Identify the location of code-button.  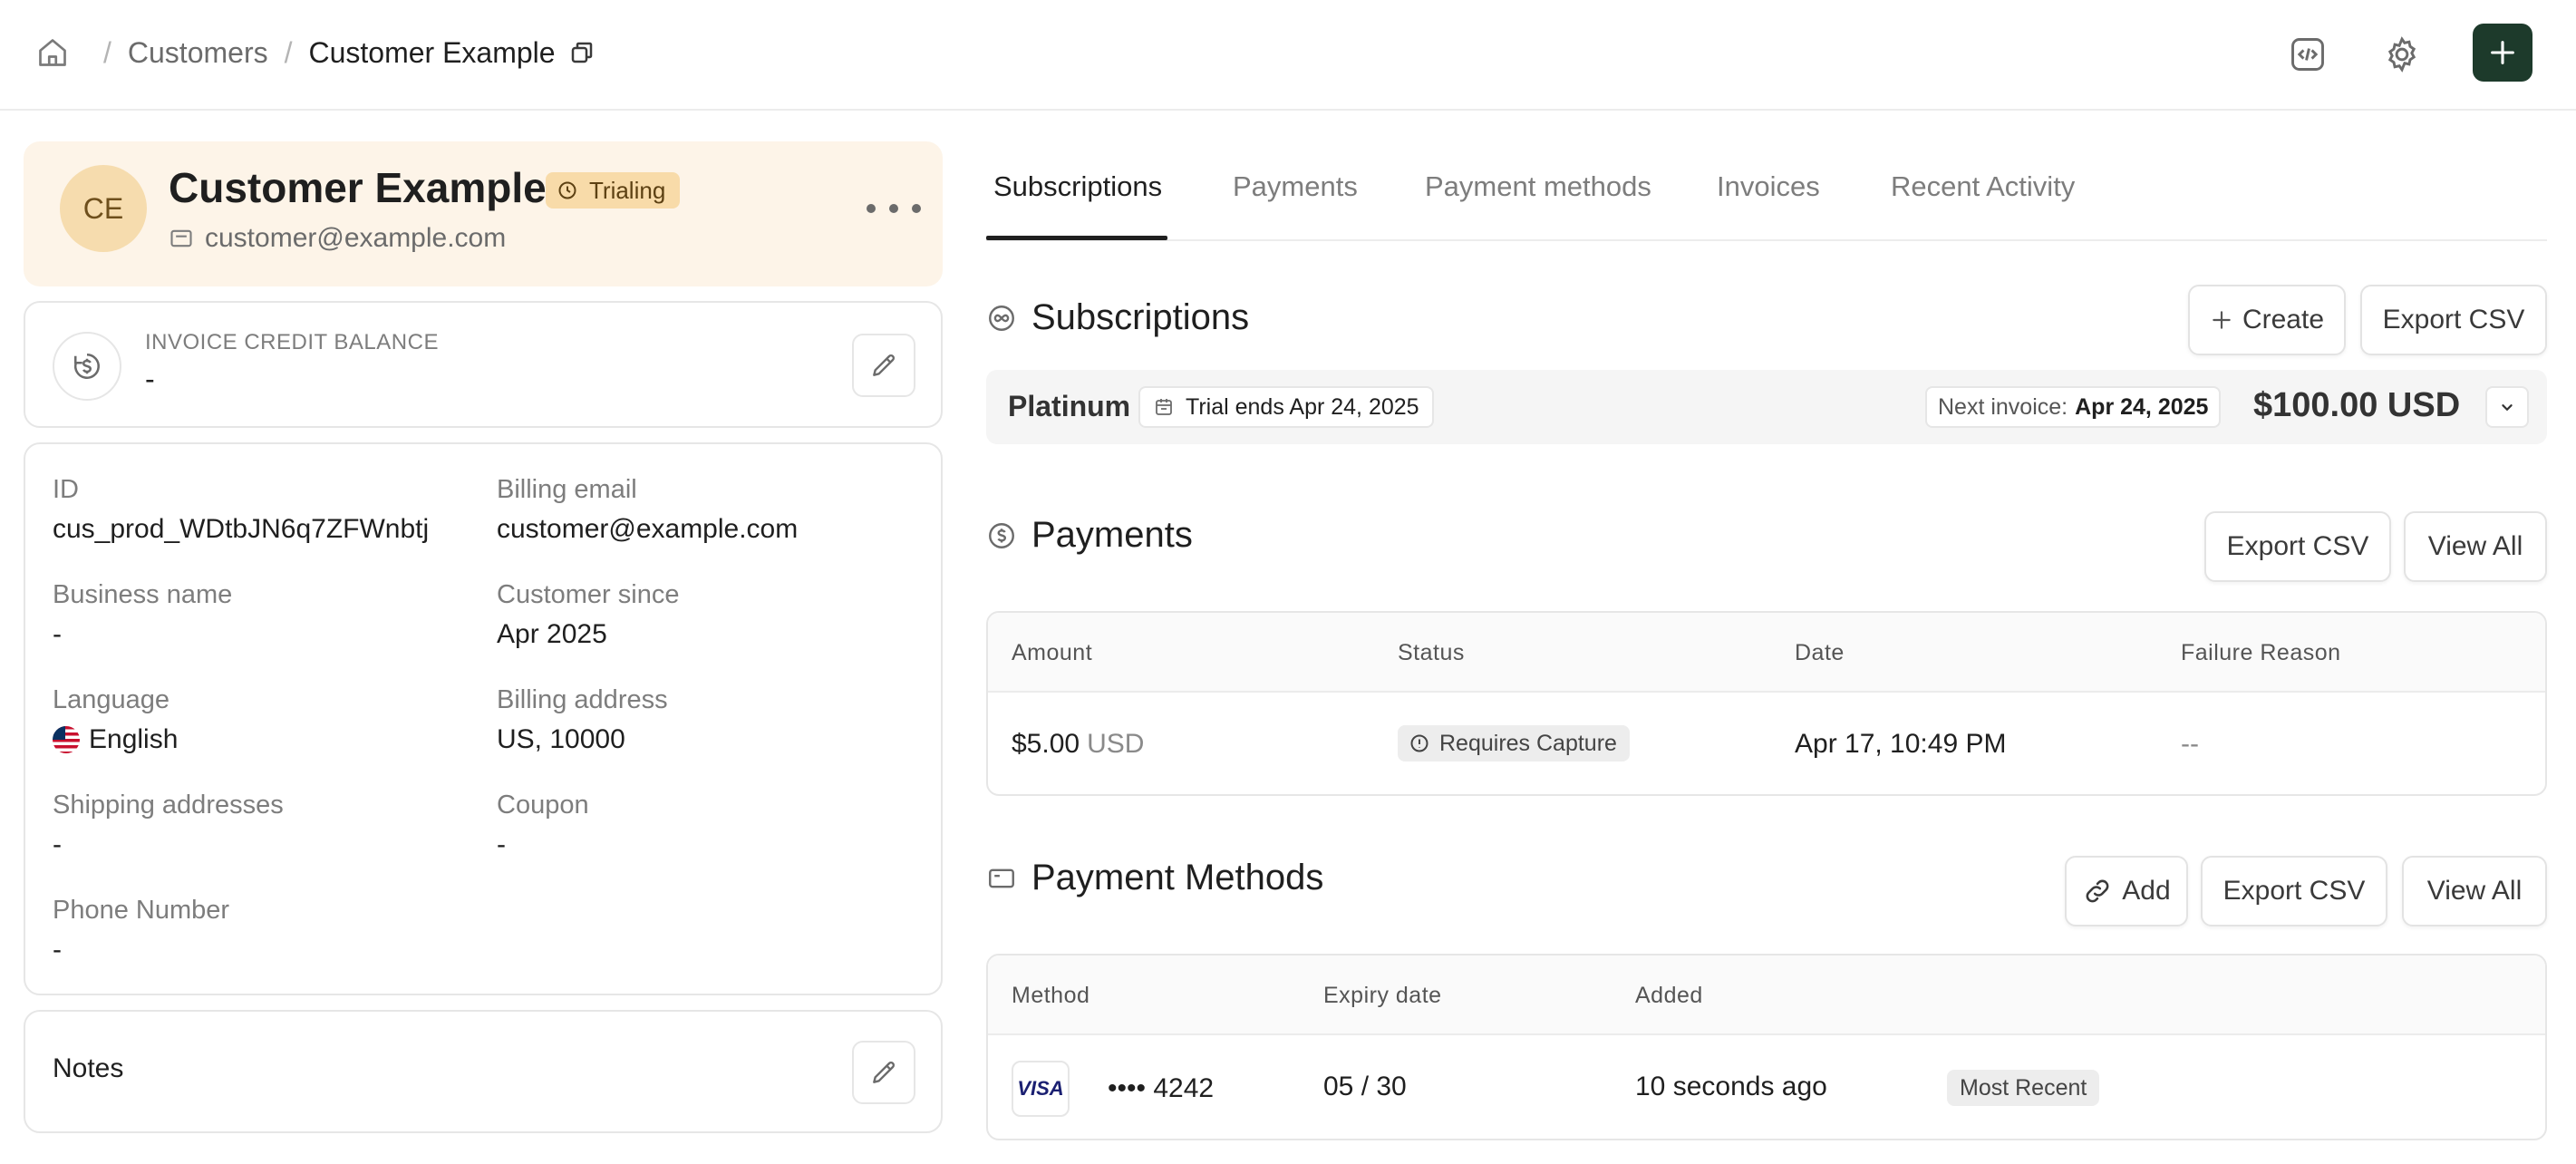
(2307, 55).